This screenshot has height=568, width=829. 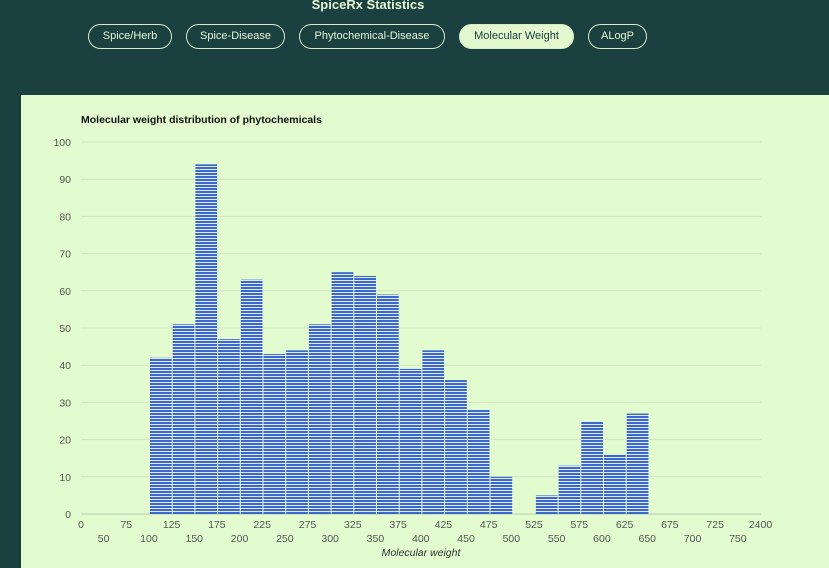 I want to click on x-tick-label: 125, so click(x=172, y=525).